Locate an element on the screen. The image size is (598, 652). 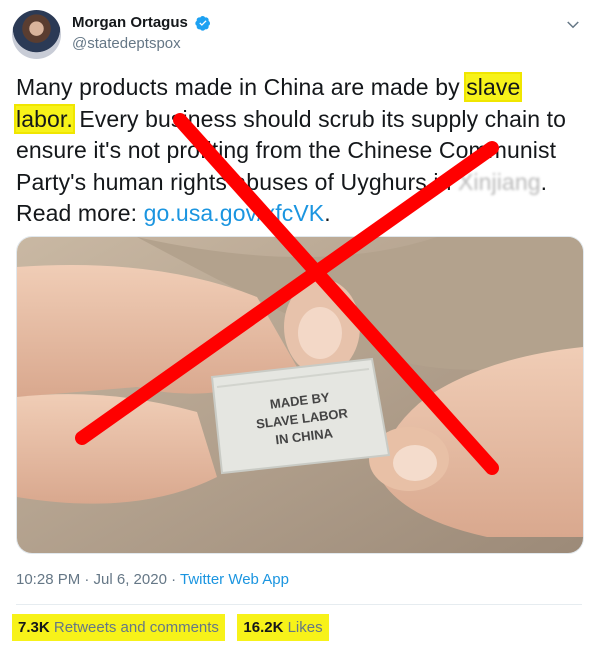
source-app-link: Twitter Web App is located at coordinates (234, 579).